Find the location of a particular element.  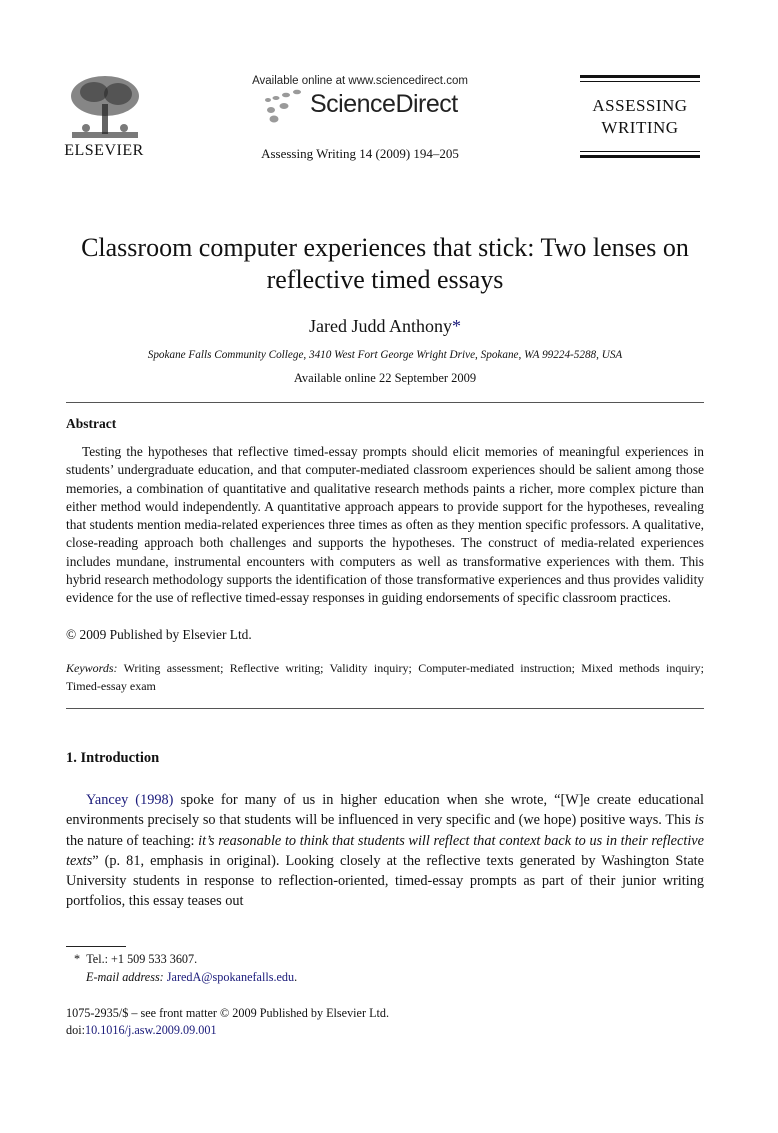

doi-line: doi:10.1016/j.asw.2009.09.001 is located at coordinates (141, 1030).